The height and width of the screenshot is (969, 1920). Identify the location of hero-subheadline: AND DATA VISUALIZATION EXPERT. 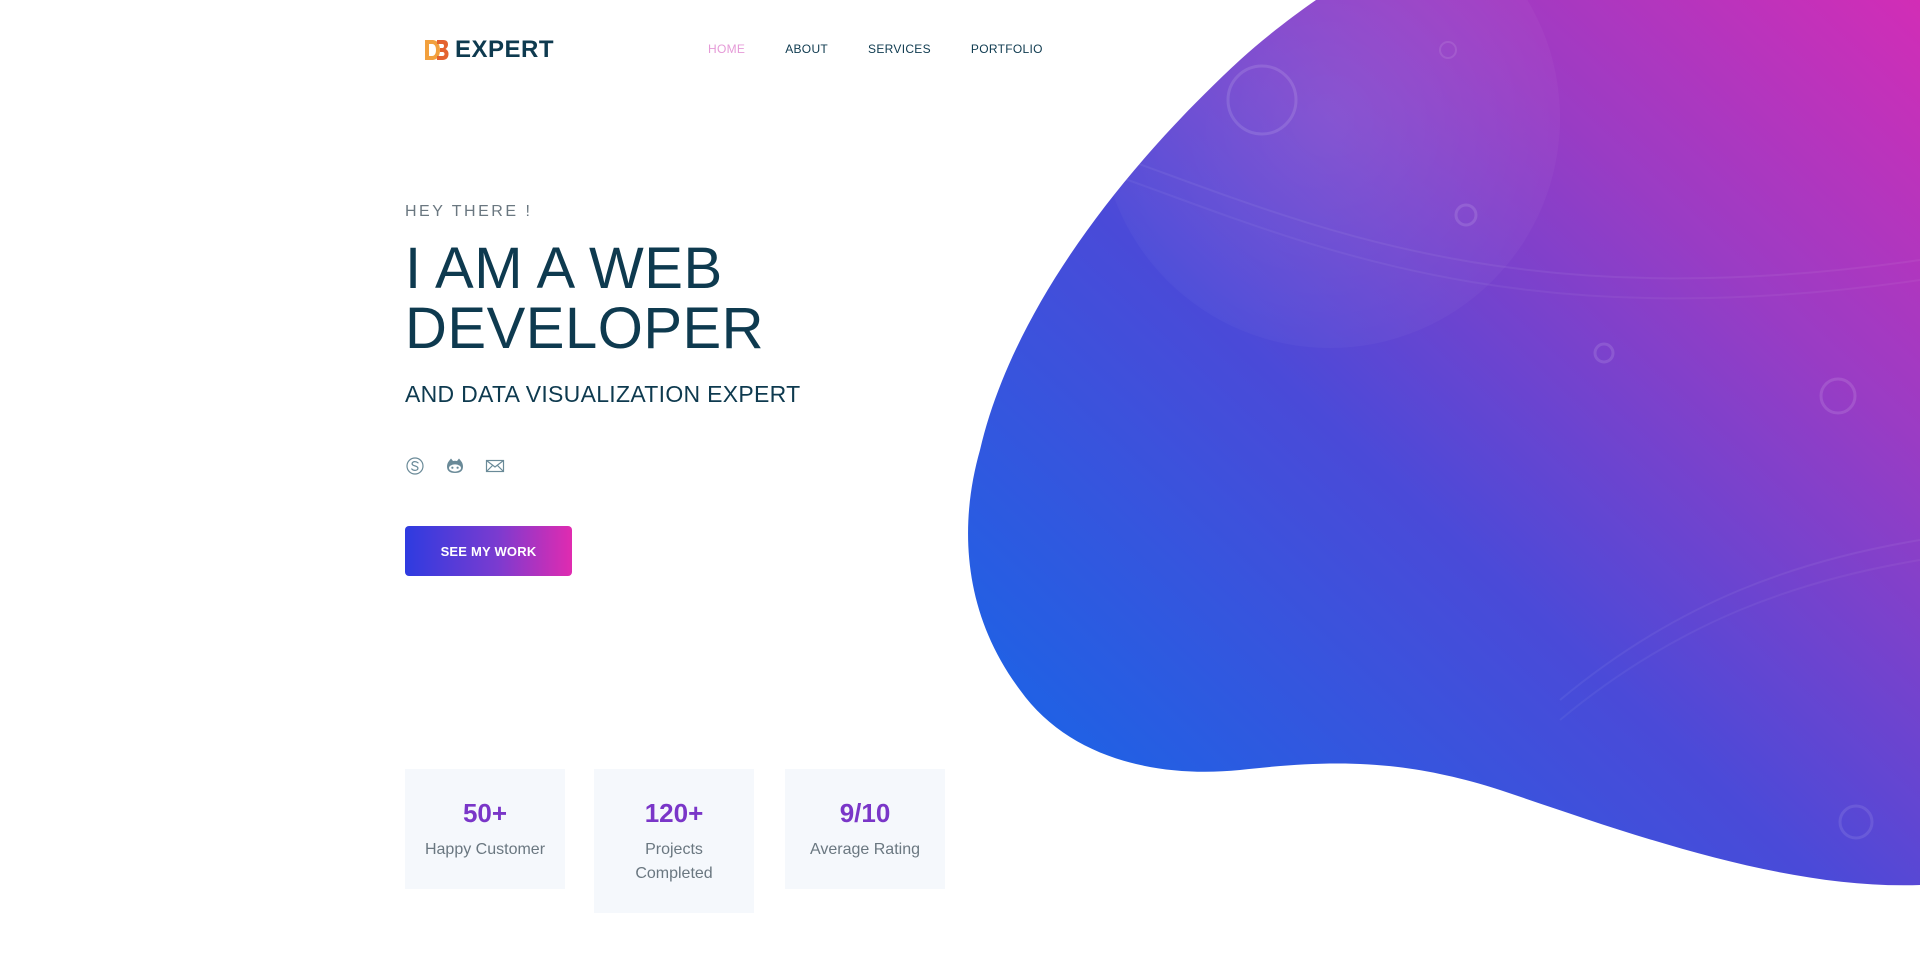
(603, 394).